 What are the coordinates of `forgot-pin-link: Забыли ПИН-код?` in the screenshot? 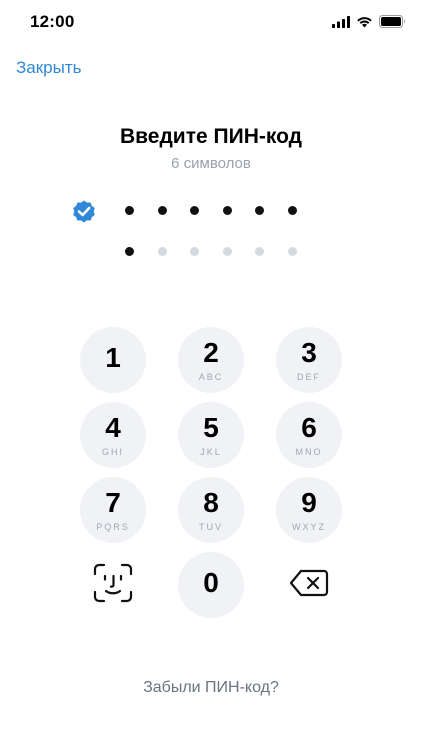 It's located at (211, 688).